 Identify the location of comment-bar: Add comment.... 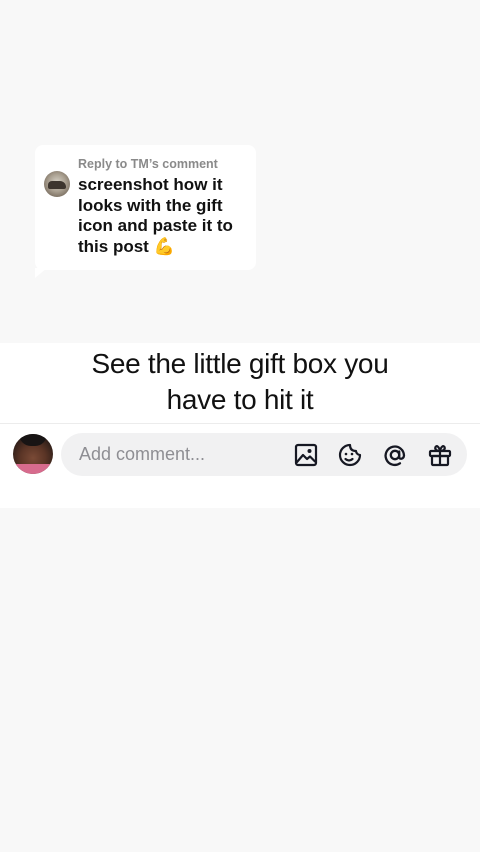
(264, 454).